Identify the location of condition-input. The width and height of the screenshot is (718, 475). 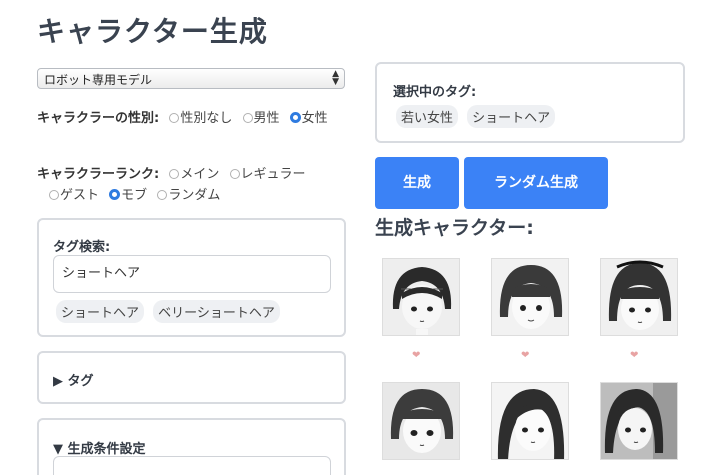
(192, 465).